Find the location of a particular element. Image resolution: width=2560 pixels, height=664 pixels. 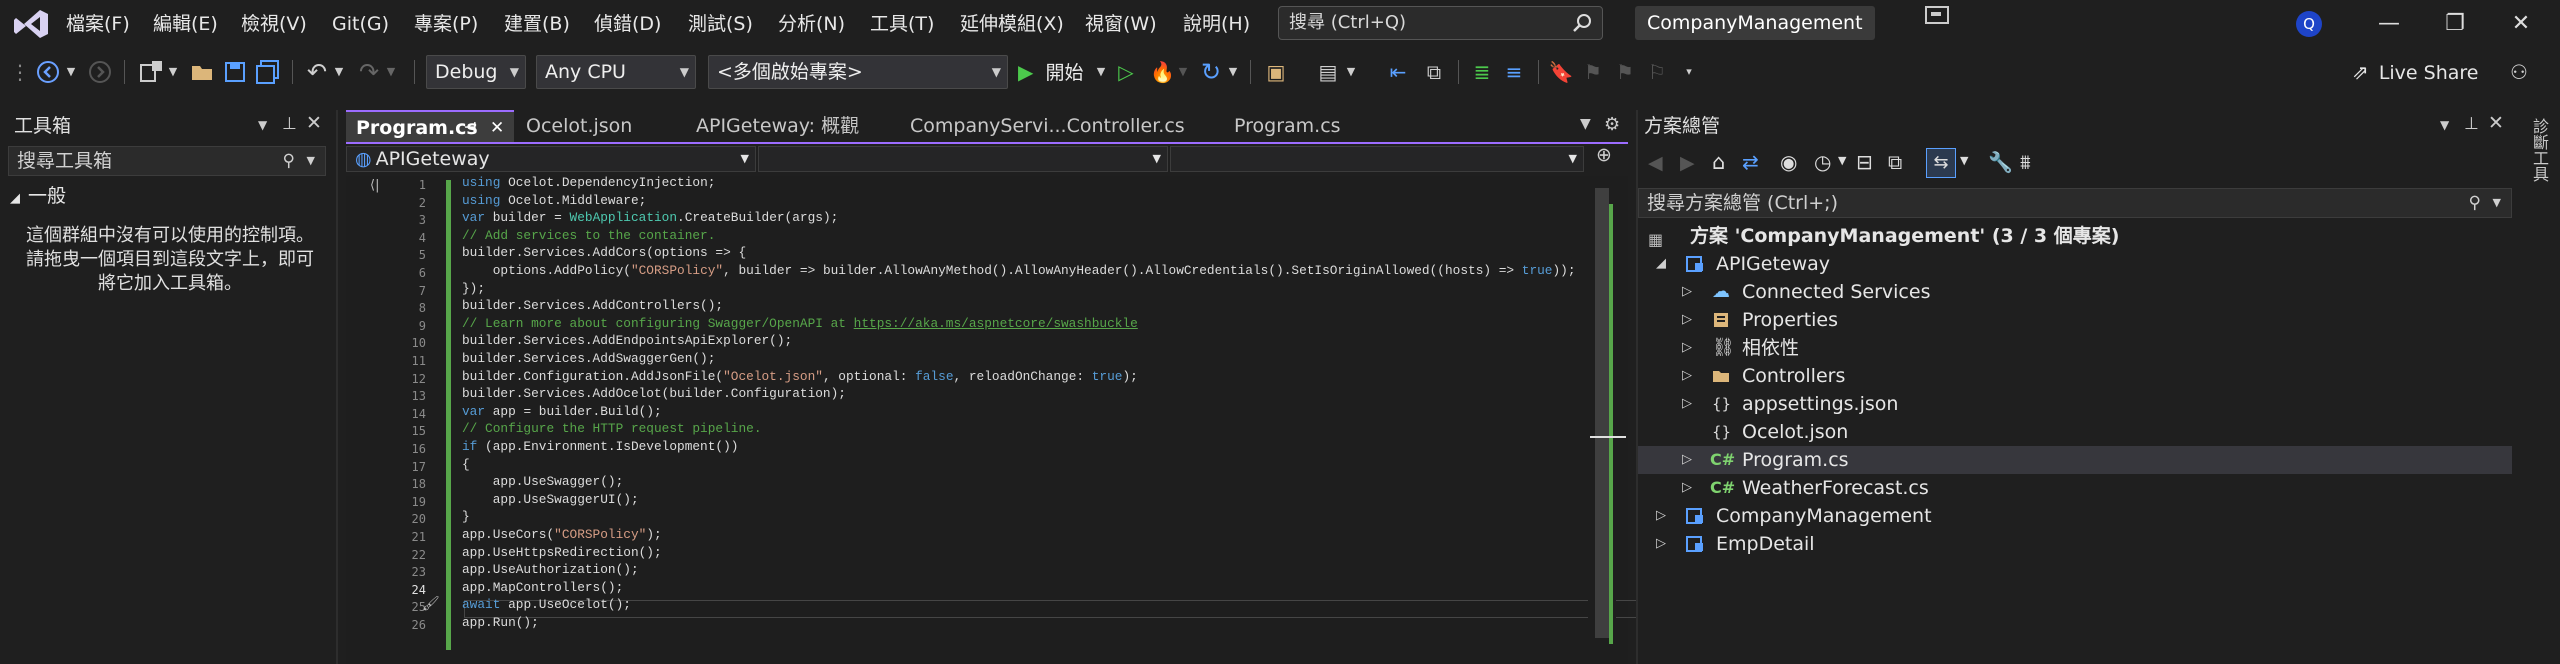

code-line: if (app.Environment.IsDevelopment()) is located at coordinates (600, 447).